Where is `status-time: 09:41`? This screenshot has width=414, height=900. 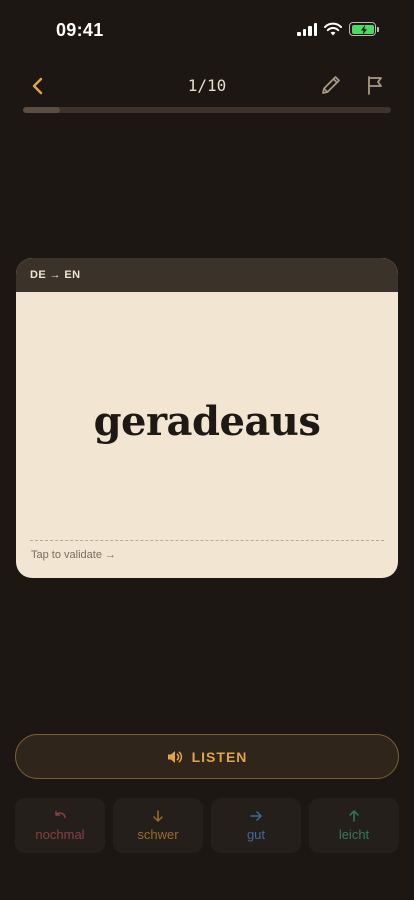 status-time: 09:41 is located at coordinates (80, 30).